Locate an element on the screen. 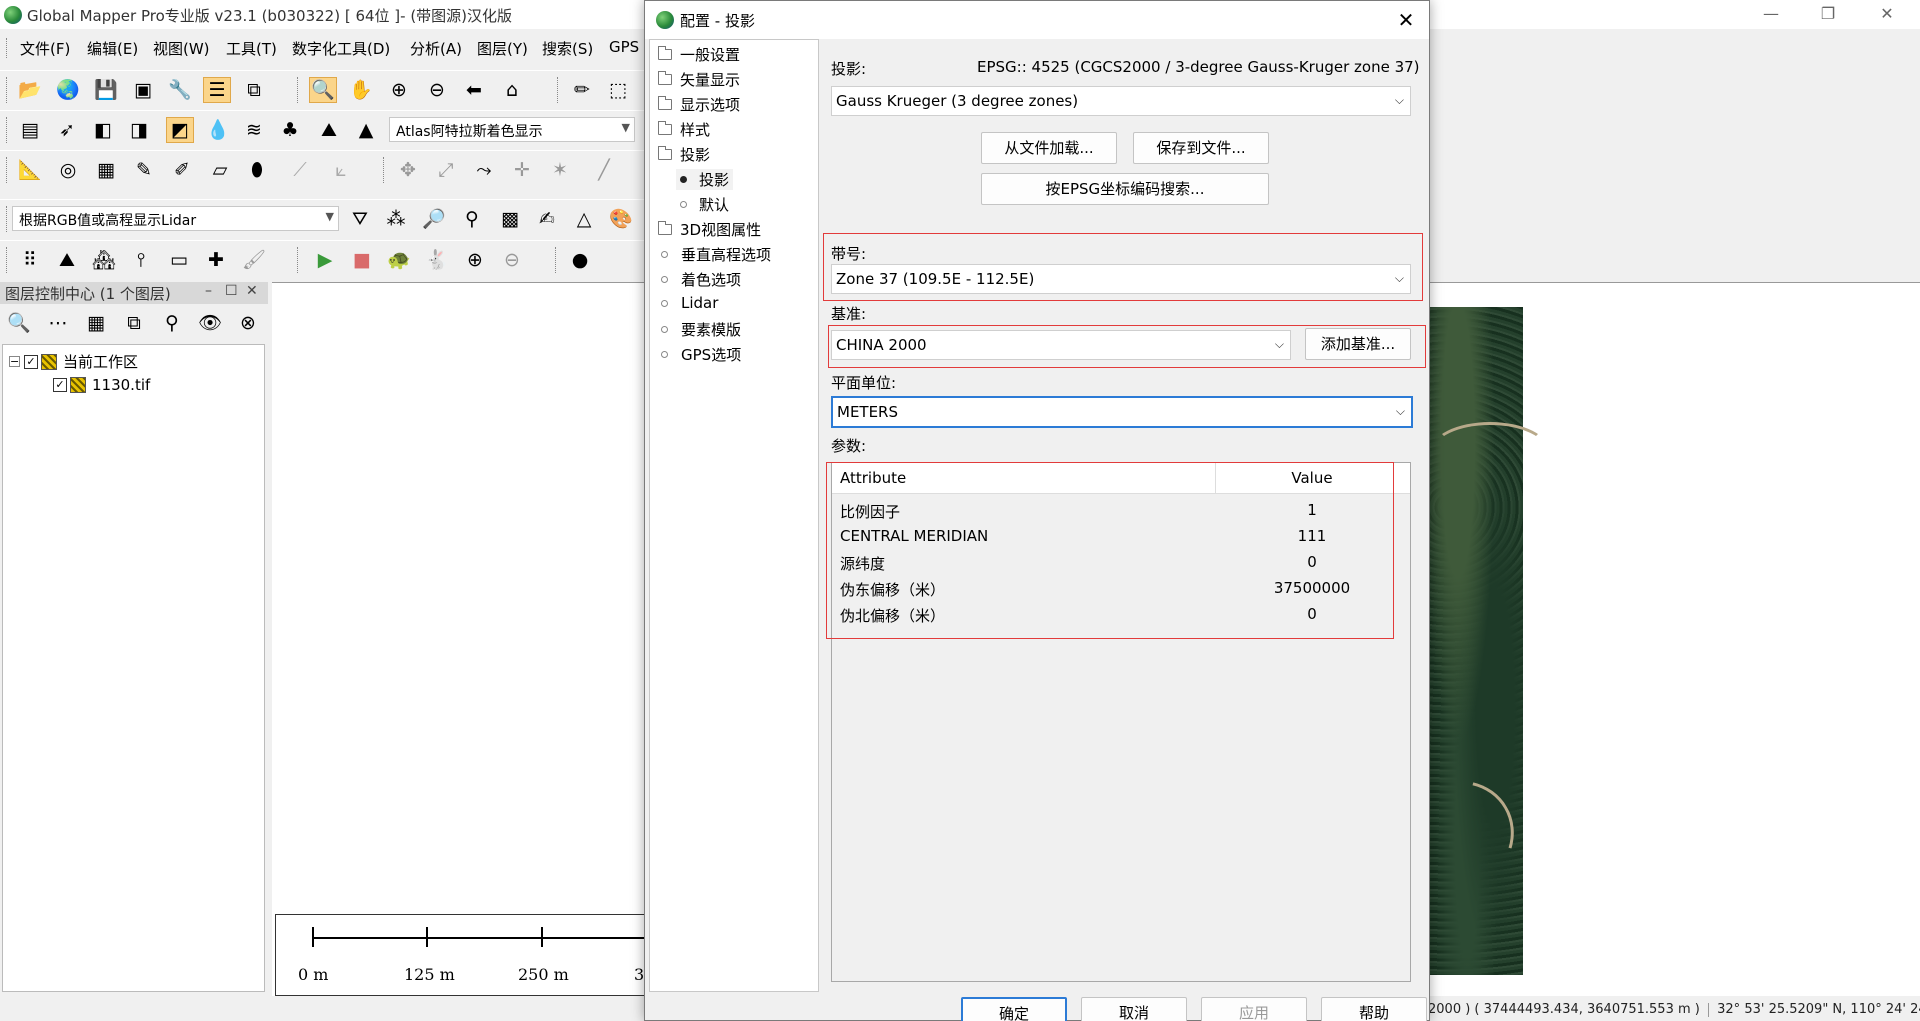  menu-view: 视图(W) is located at coordinates (181, 48).